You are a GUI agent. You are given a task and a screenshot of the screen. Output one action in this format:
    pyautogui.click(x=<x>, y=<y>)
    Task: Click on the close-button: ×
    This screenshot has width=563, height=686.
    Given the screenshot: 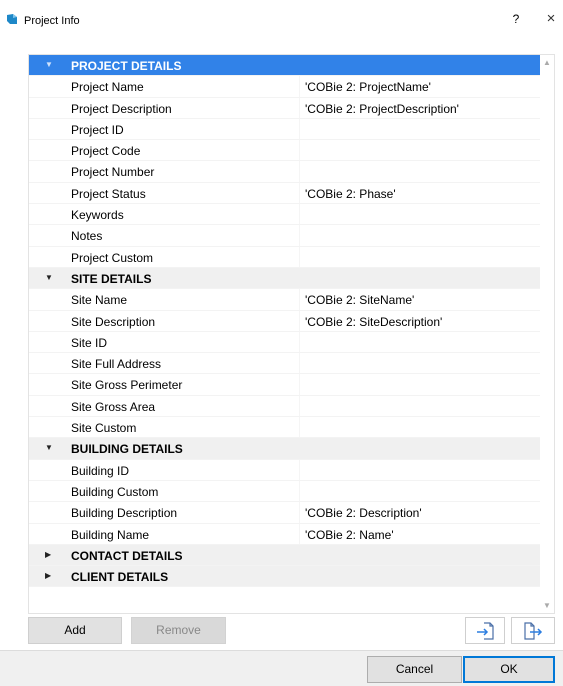 What is the action you would take?
    pyautogui.click(x=551, y=18)
    